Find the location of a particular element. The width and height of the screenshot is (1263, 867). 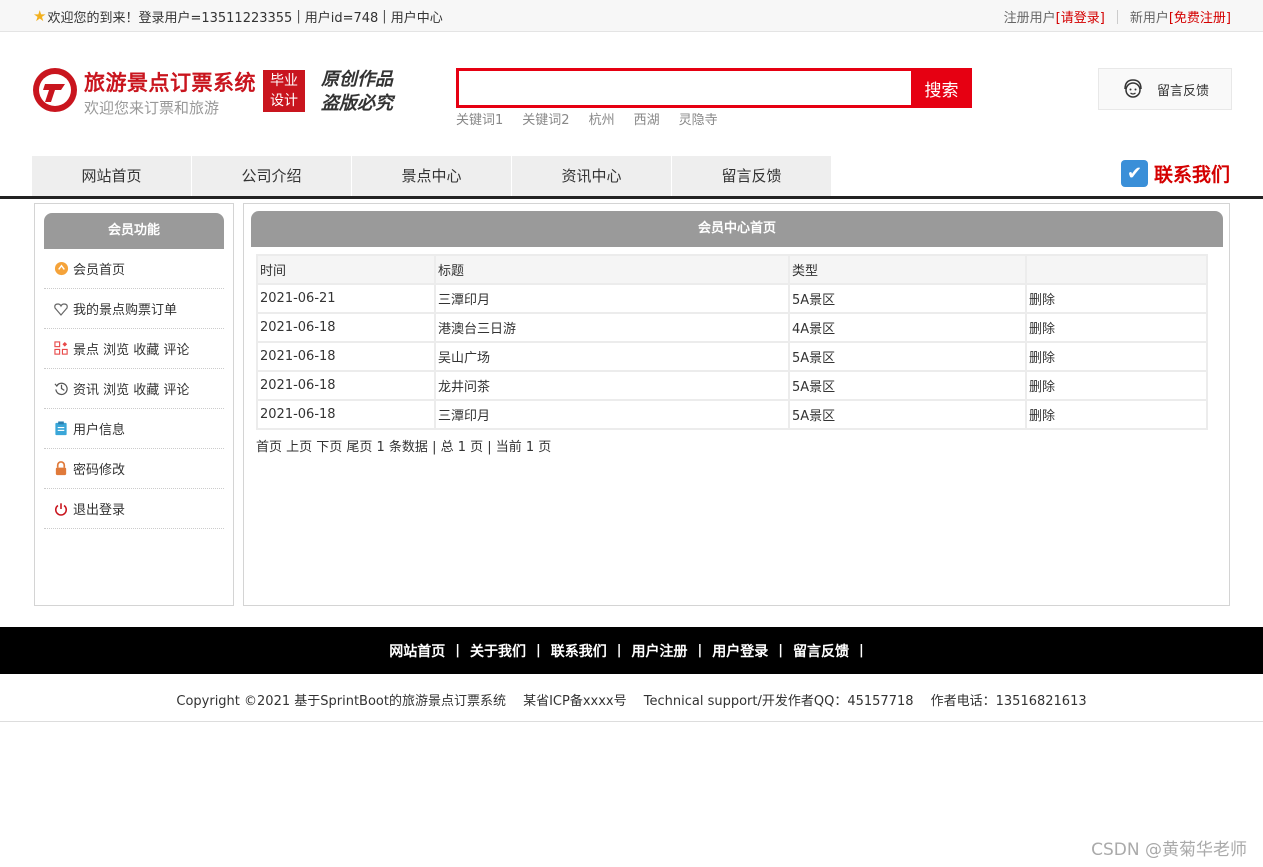

footer-link-contact: 联系我们 is located at coordinates (579, 651).